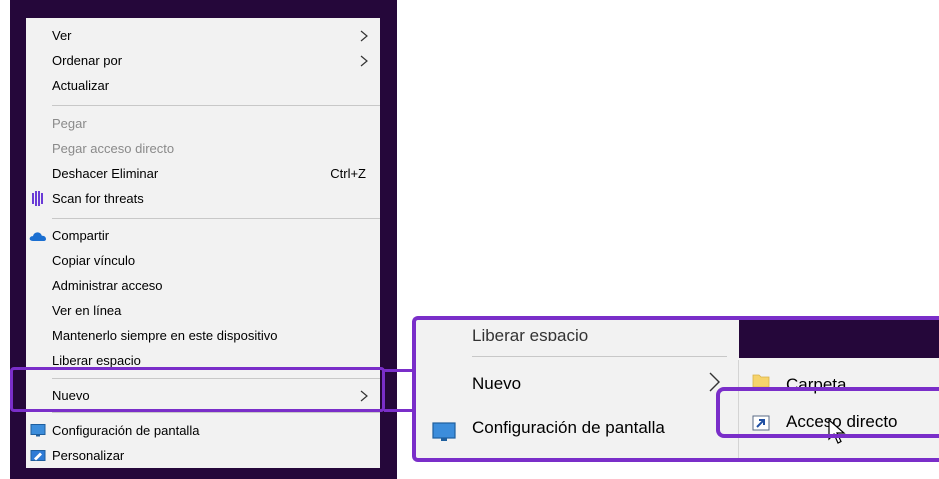 The width and height of the screenshot is (939, 479). What do you see at coordinates (203, 173) in the screenshot?
I see `menu-item-deshacer-eliminar: Deshacer Eliminar Ctrl+Z` at bounding box center [203, 173].